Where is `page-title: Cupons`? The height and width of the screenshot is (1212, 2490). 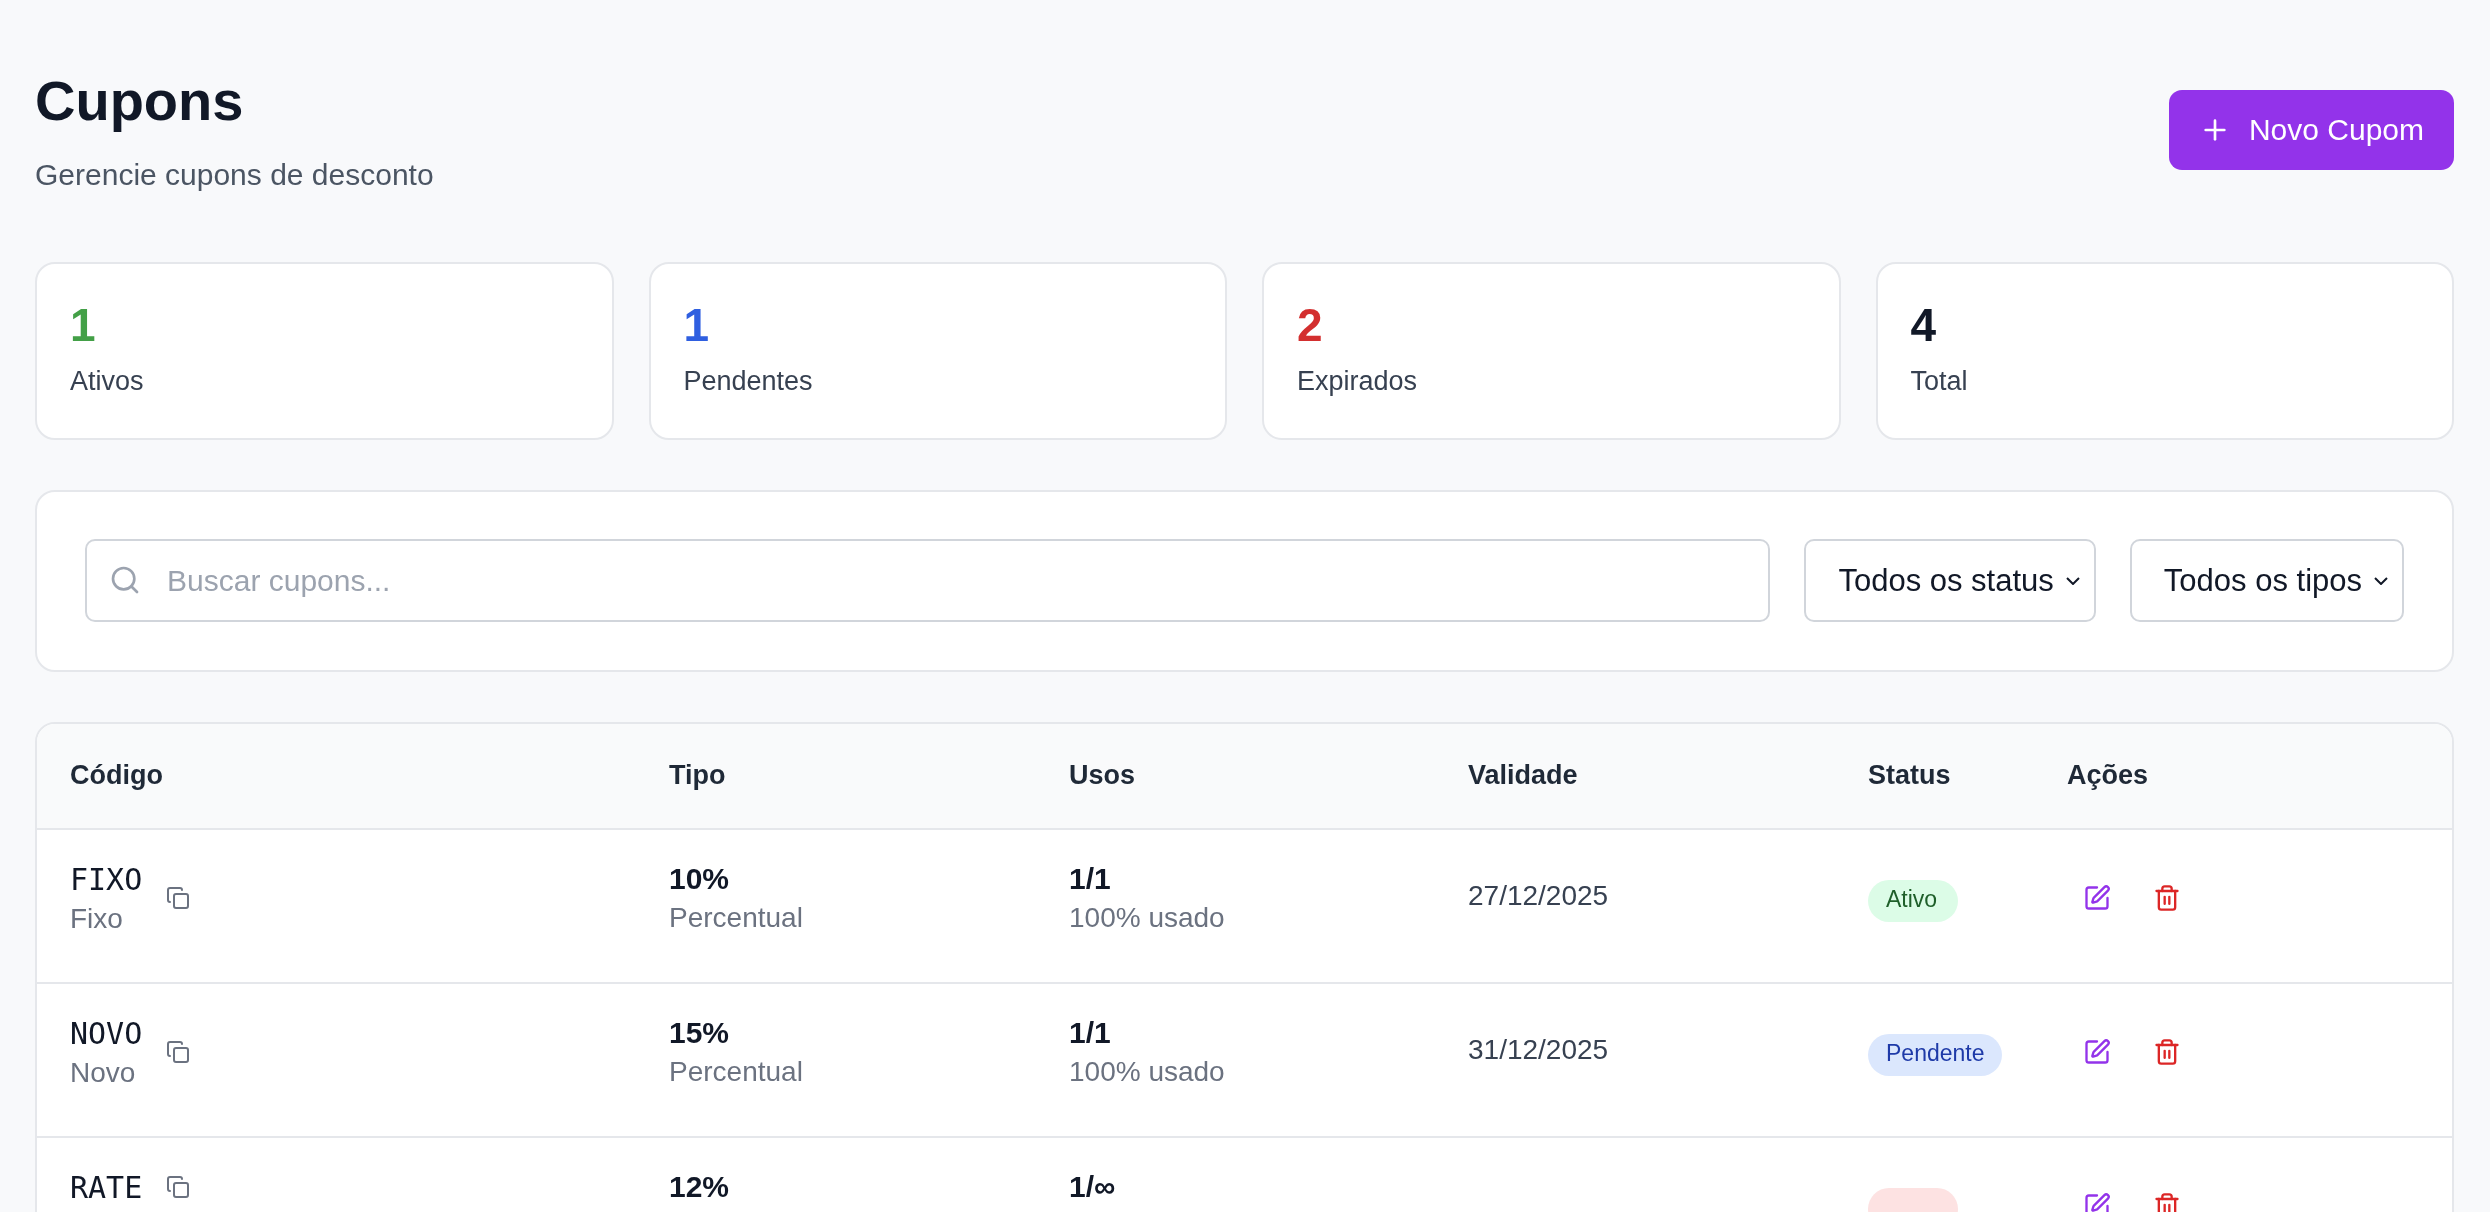 page-title: Cupons is located at coordinates (140, 101).